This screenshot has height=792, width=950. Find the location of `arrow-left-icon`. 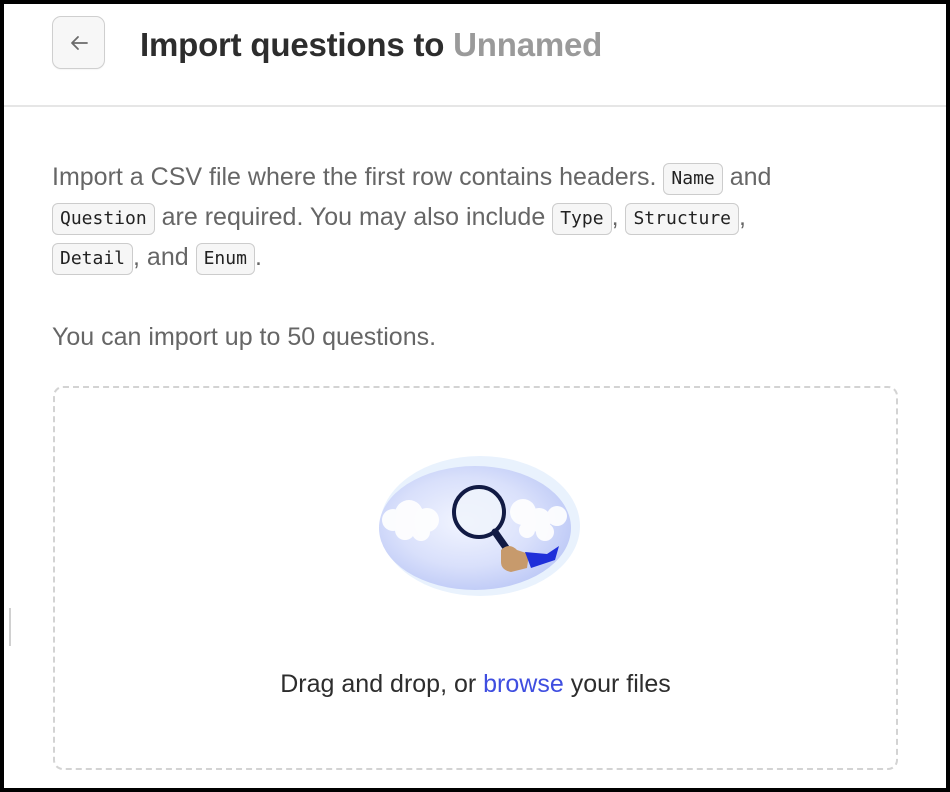

arrow-left-icon is located at coordinates (79, 42).